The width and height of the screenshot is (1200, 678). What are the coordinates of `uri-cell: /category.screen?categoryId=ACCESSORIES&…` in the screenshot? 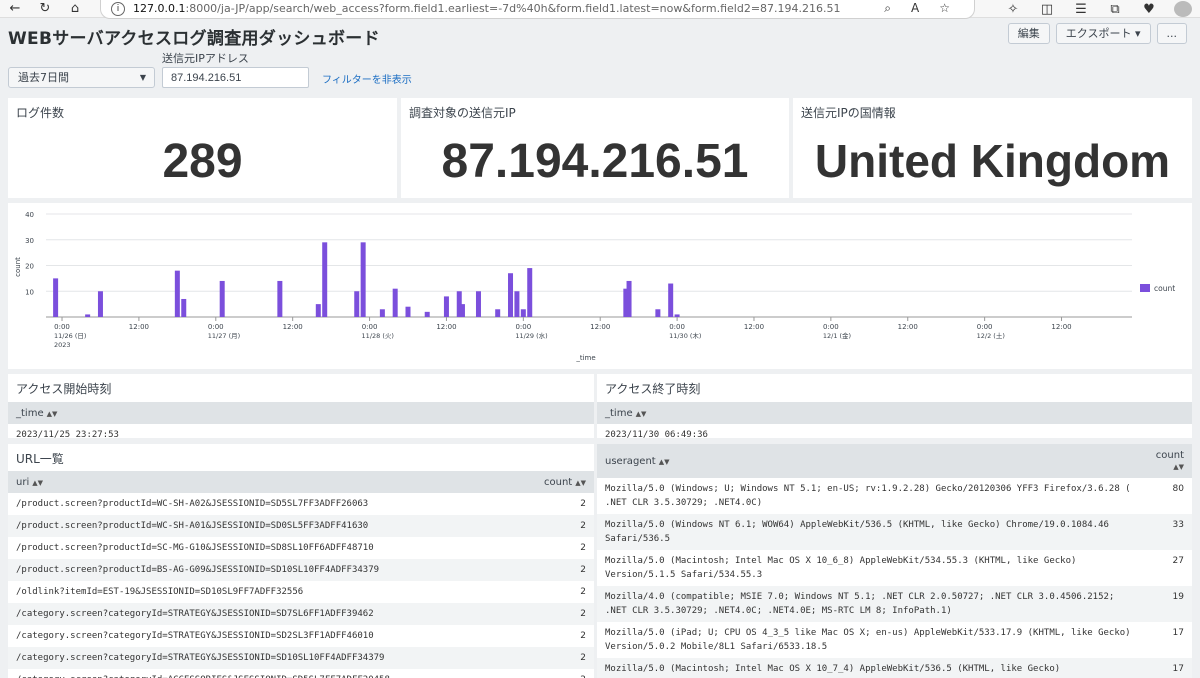 It's located at (263, 673).